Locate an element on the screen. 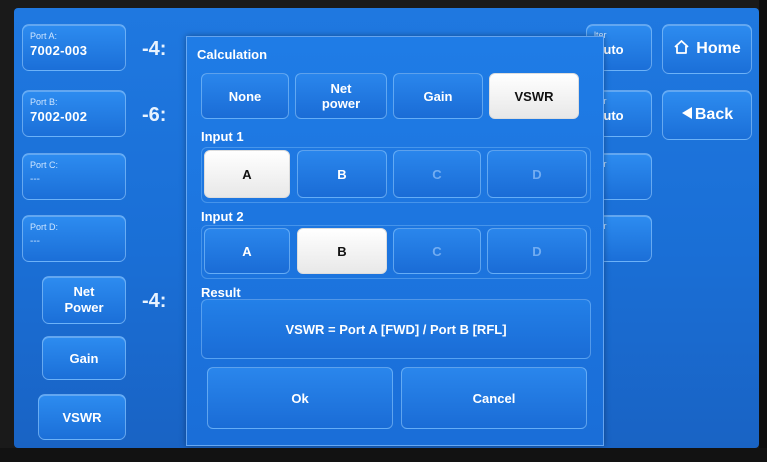  input2-option-a: A is located at coordinates (247, 251).